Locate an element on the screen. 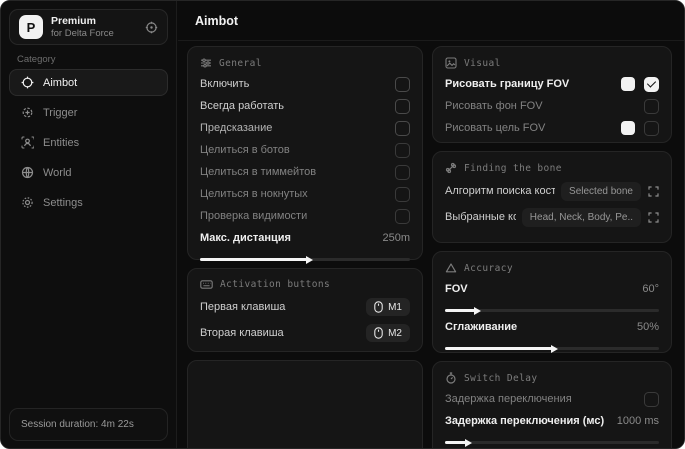 This screenshot has width=685, height=449. keyboard-icon is located at coordinates (206, 284).